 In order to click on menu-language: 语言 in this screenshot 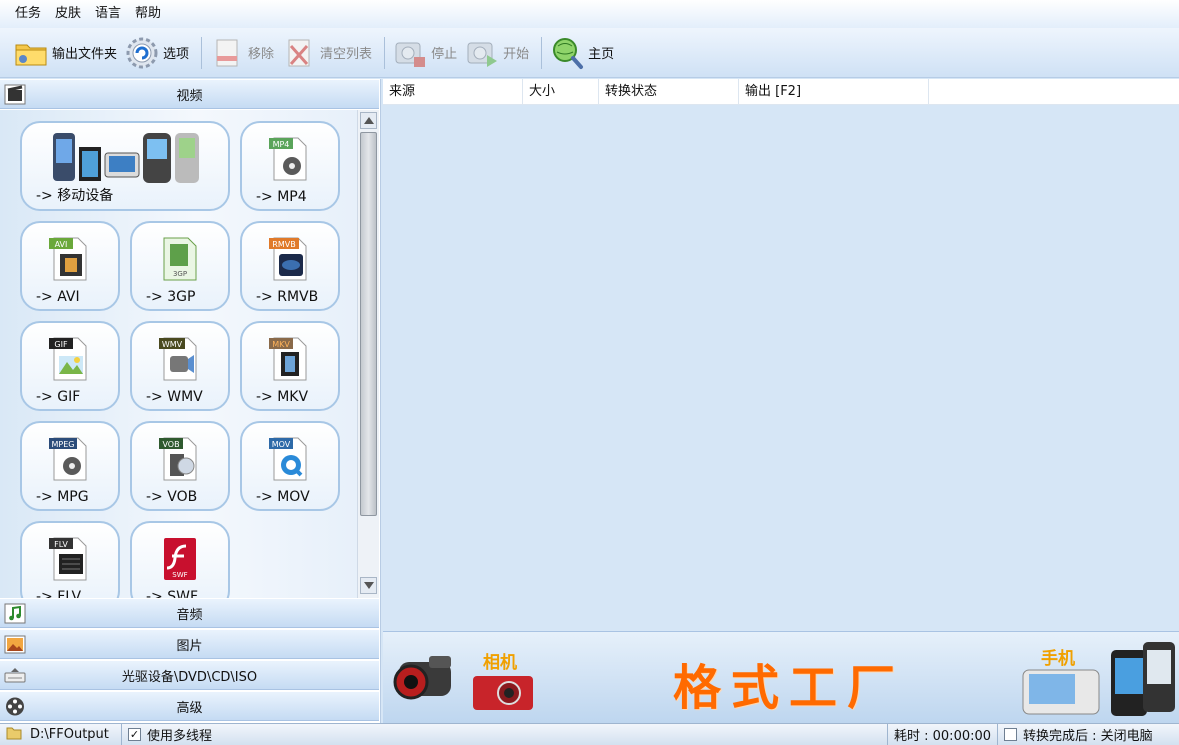, I will do `click(108, 14)`.